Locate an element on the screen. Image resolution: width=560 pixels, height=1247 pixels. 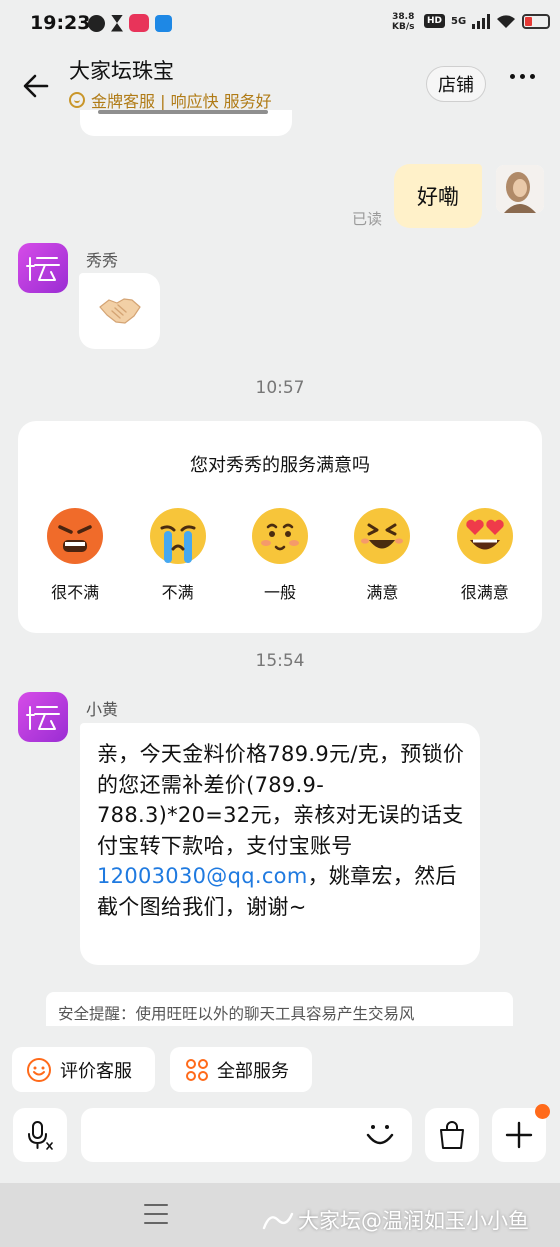
watermark-logo-icon is located at coordinates (278, 1221).